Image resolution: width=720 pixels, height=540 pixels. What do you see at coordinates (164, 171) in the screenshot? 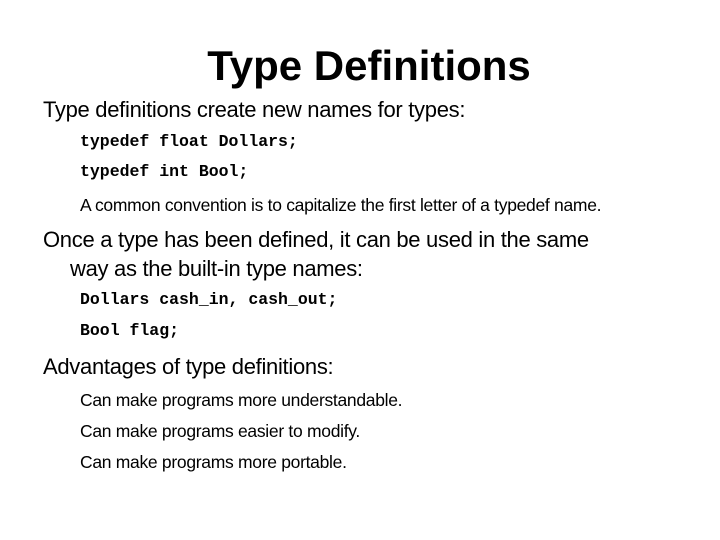
I see `code-line: typedef int Bool;` at bounding box center [164, 171].